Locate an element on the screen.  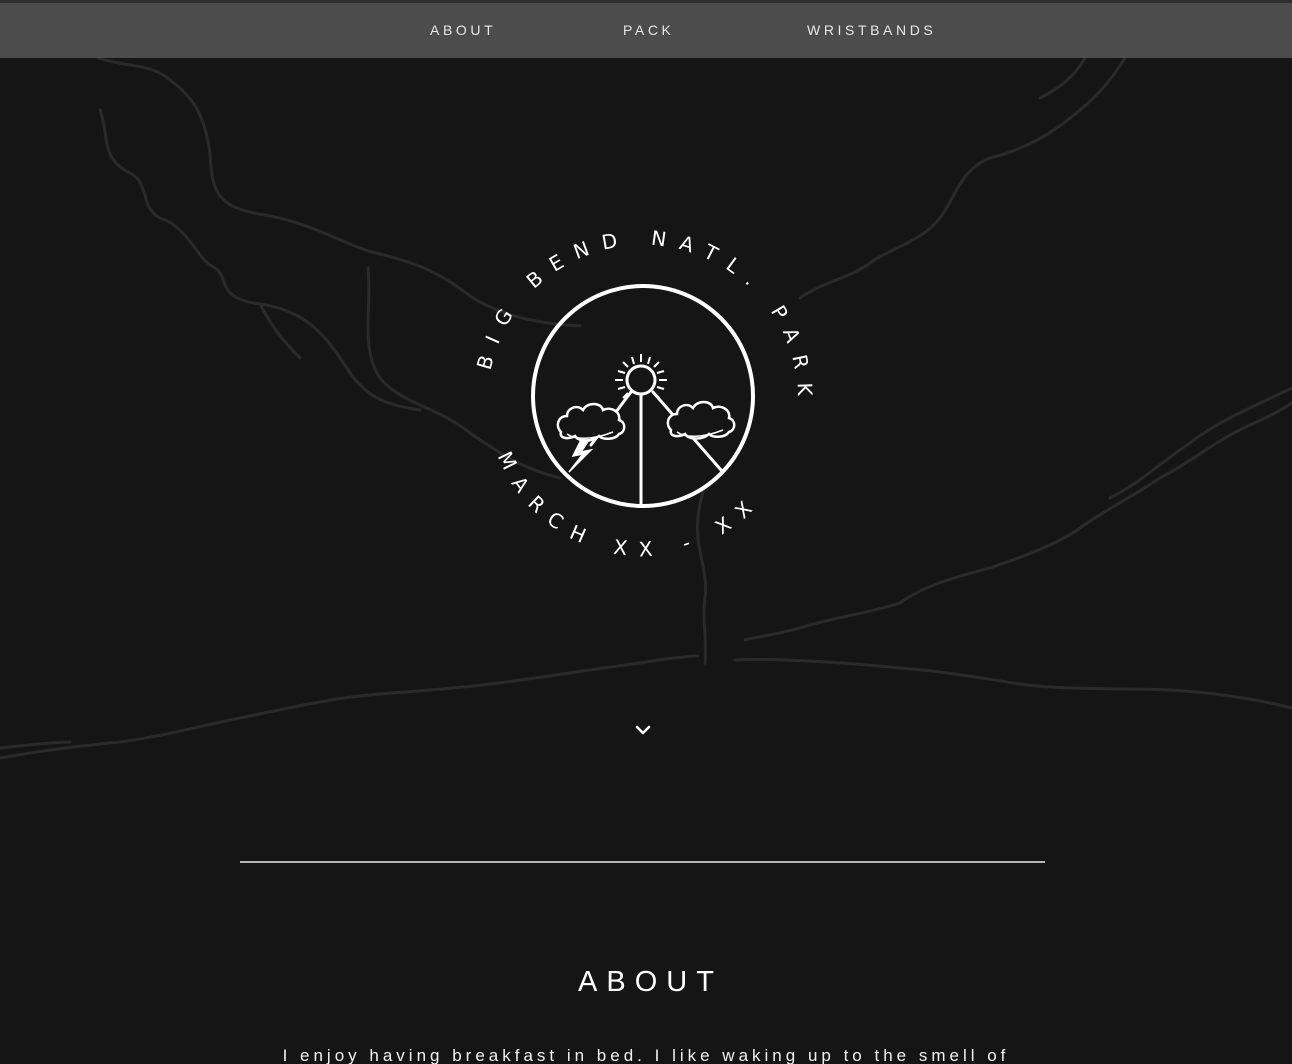
chevron-down-icon is located at coordinates (643, 730).